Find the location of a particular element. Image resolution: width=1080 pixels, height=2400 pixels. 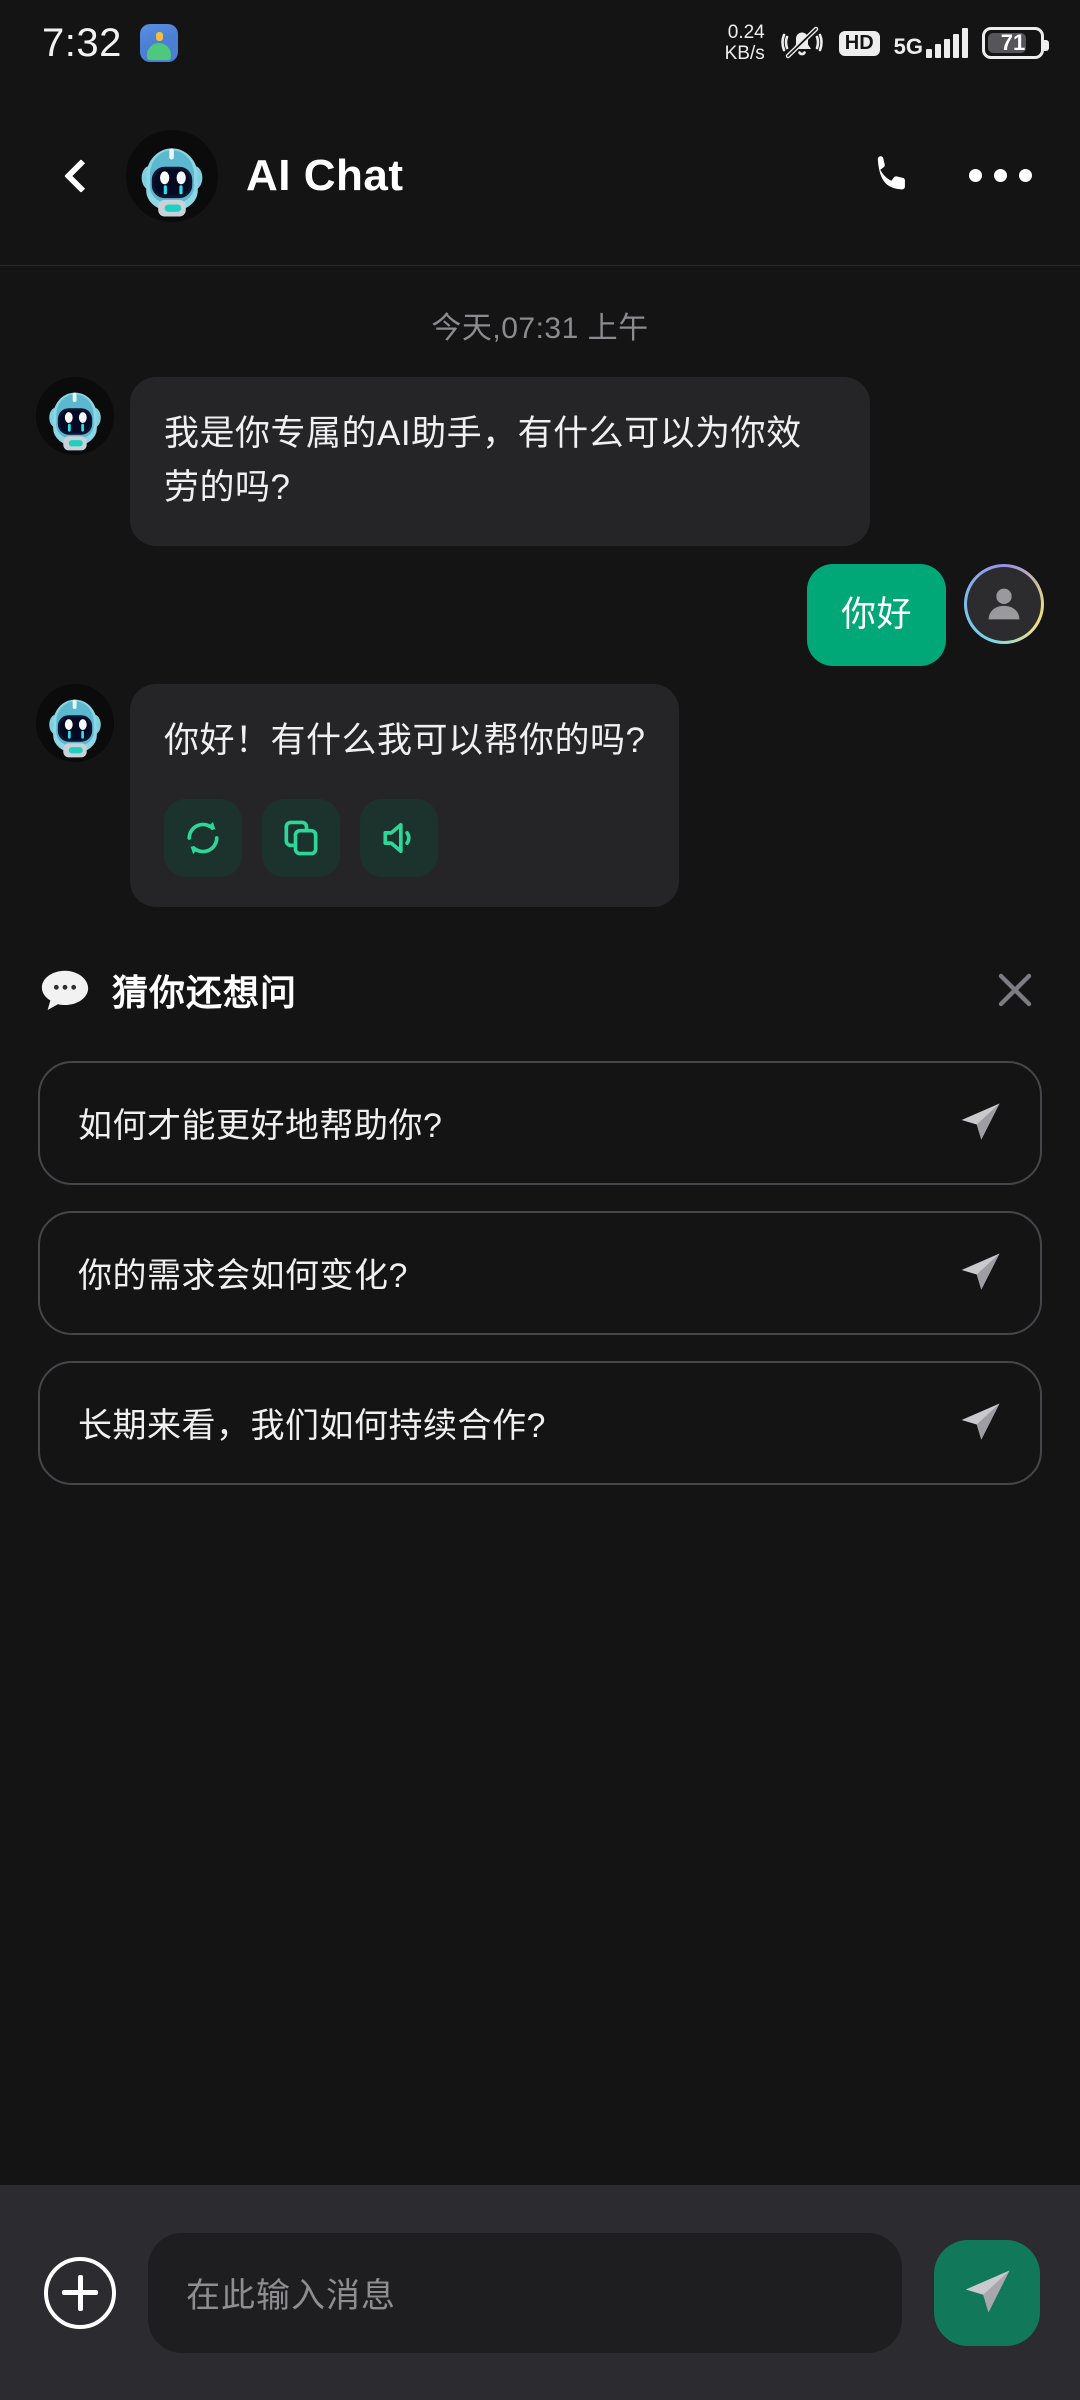

chat-bubble-icon is located at coordinates (65, 990).